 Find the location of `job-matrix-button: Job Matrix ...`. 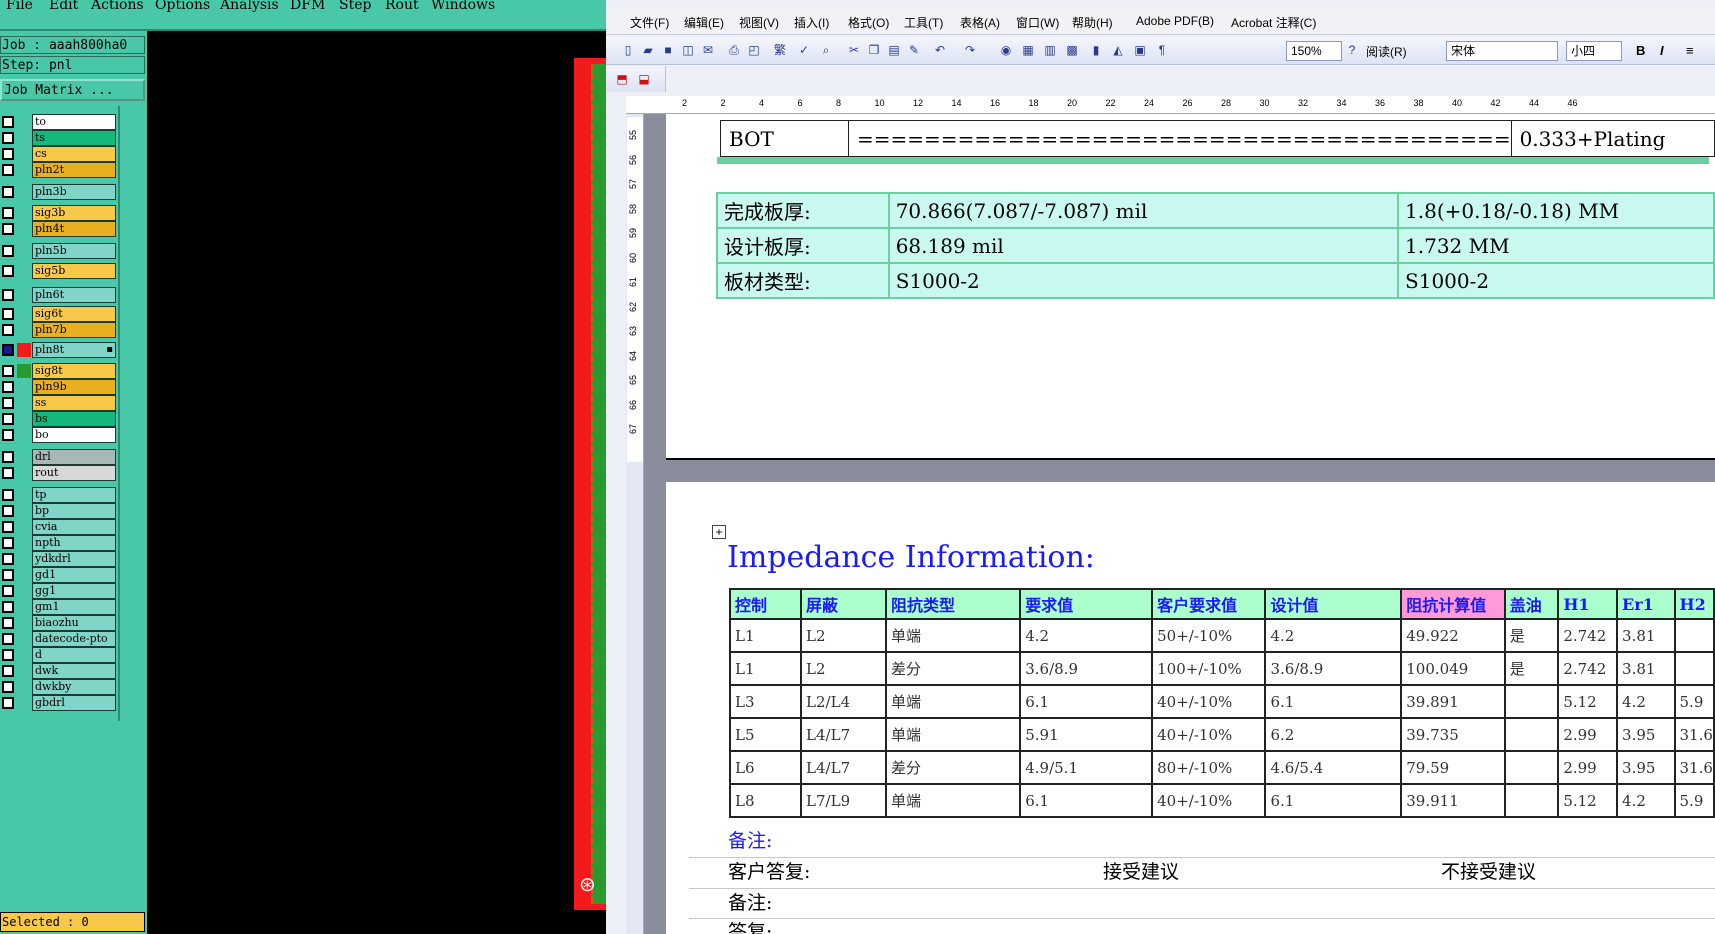

job-matrix-button: Job Matrix ... is located at coordinates (72, 90).